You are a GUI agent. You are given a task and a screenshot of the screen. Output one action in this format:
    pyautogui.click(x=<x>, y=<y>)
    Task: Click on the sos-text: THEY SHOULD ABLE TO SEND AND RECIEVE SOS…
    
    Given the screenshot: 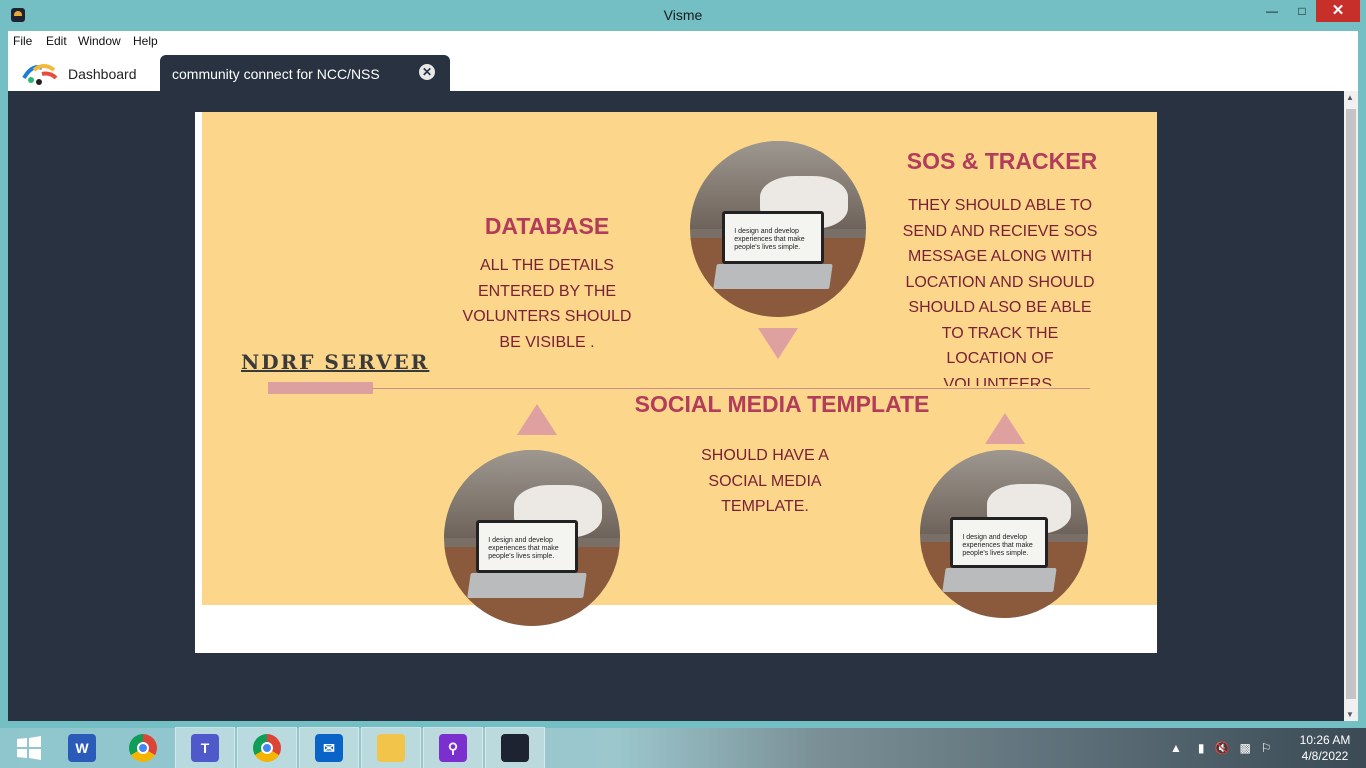 What is the action you would take?
    pyautogui.click(x=1000, y=289)
    